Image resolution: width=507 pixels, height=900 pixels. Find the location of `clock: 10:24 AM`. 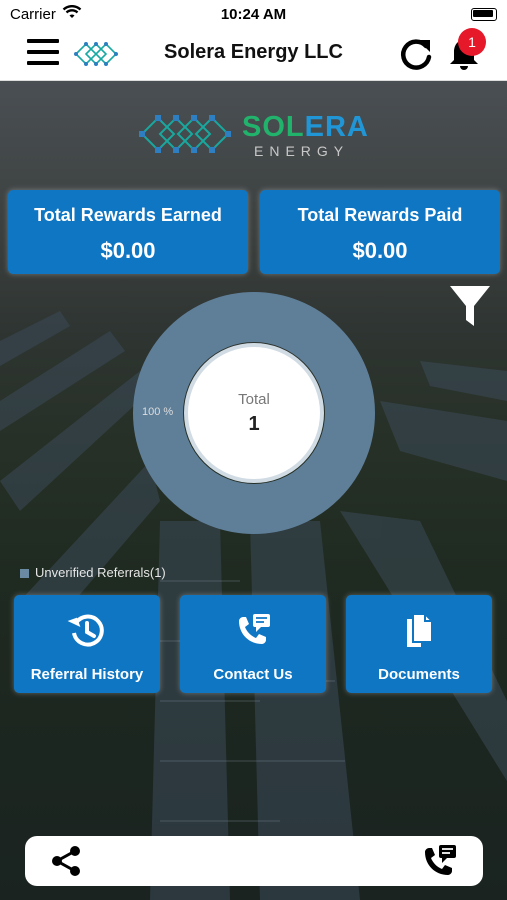

clock: 10:24 AM is located at coordinates (253, 14).